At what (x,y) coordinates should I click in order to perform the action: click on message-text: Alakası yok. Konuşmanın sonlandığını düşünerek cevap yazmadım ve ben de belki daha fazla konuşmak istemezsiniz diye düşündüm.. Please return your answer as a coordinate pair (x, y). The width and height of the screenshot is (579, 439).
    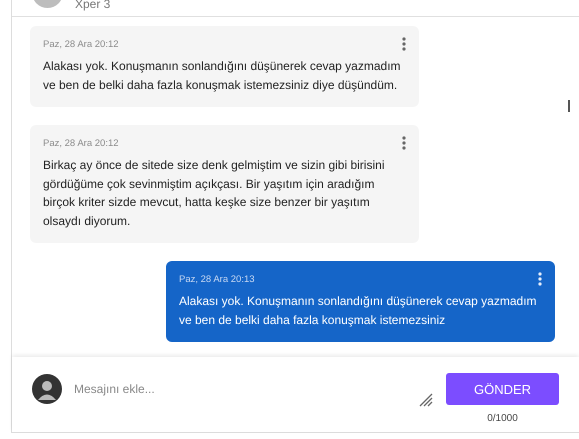
    Looking at the image, I should click on (222, 76).